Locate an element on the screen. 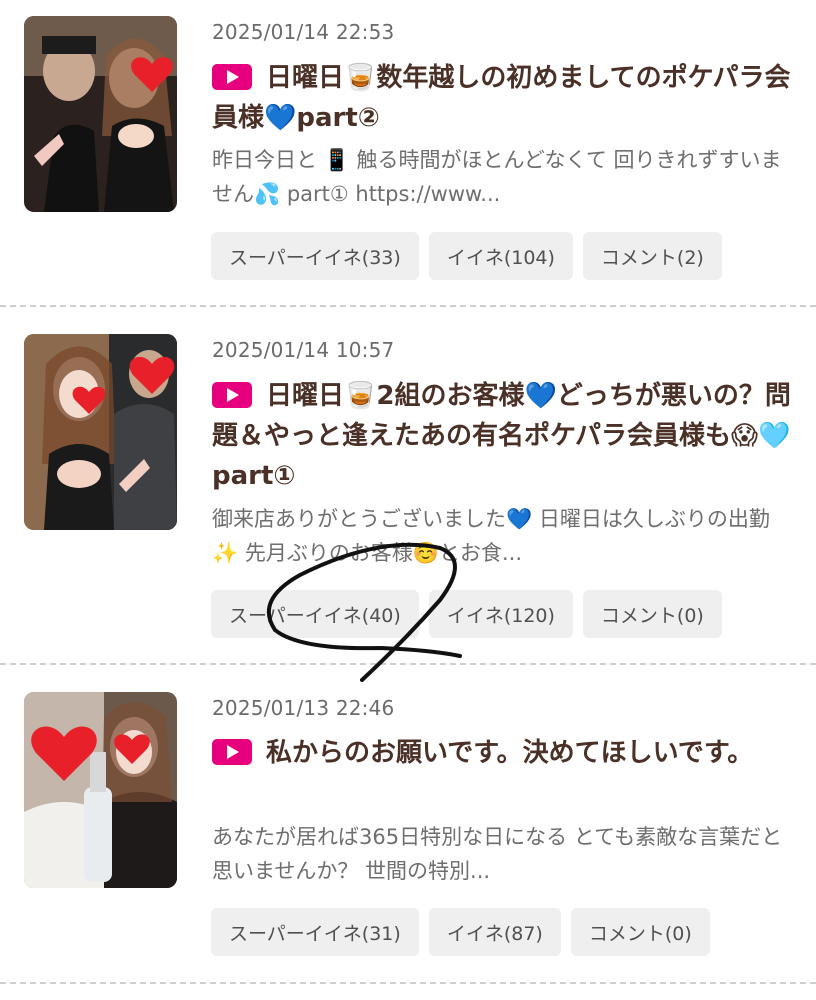 The image size is (816, 1000). post-title-text: 私からのお願いです。決めてほしいです。 is located at coordinates (510, 753).